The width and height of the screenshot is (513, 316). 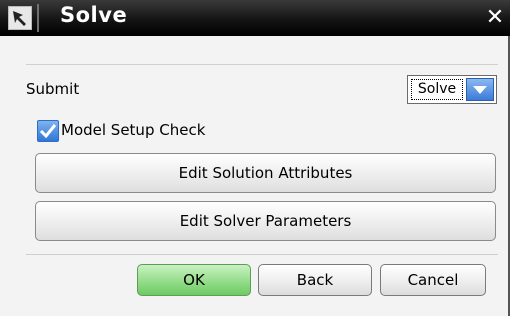 I want to click on ok-button: OK, so click(x=194, y=280).